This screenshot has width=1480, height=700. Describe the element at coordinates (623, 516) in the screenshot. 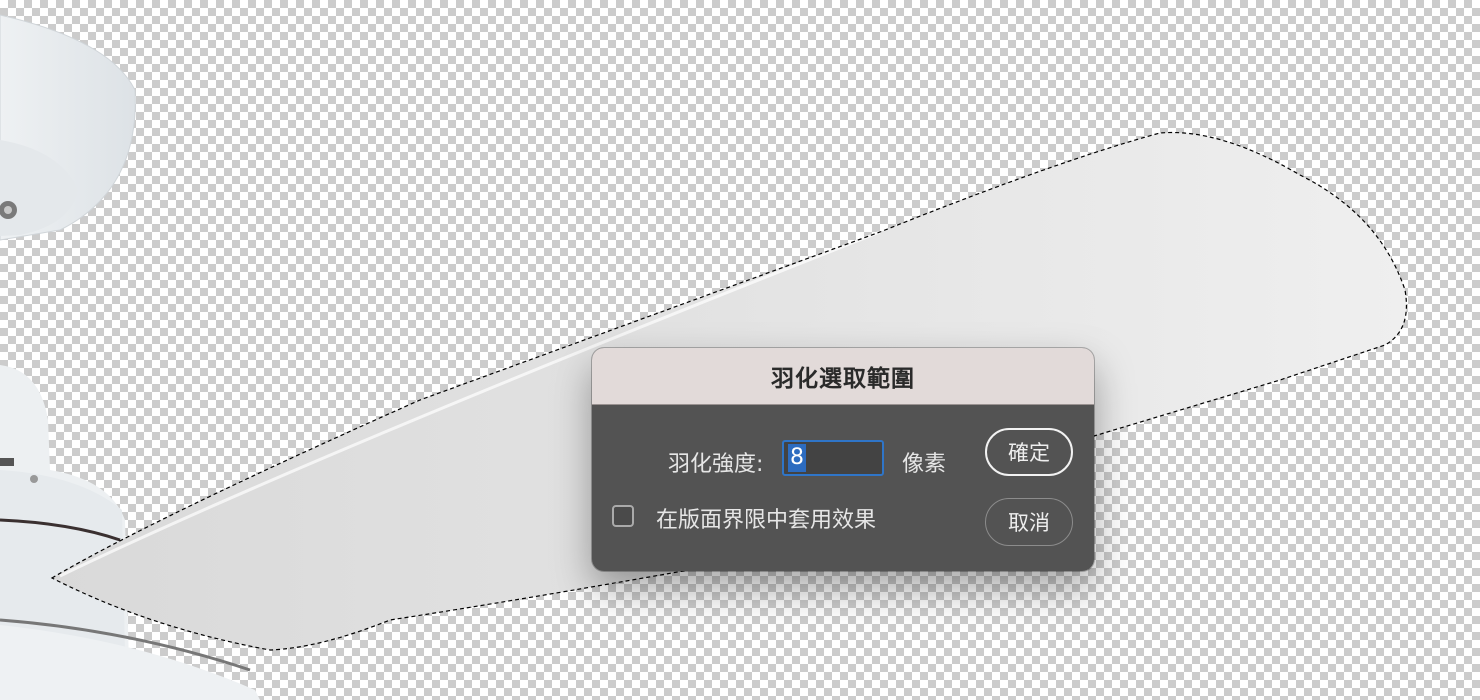

I see `apply-canvas-bounds-checkbox` at that location.